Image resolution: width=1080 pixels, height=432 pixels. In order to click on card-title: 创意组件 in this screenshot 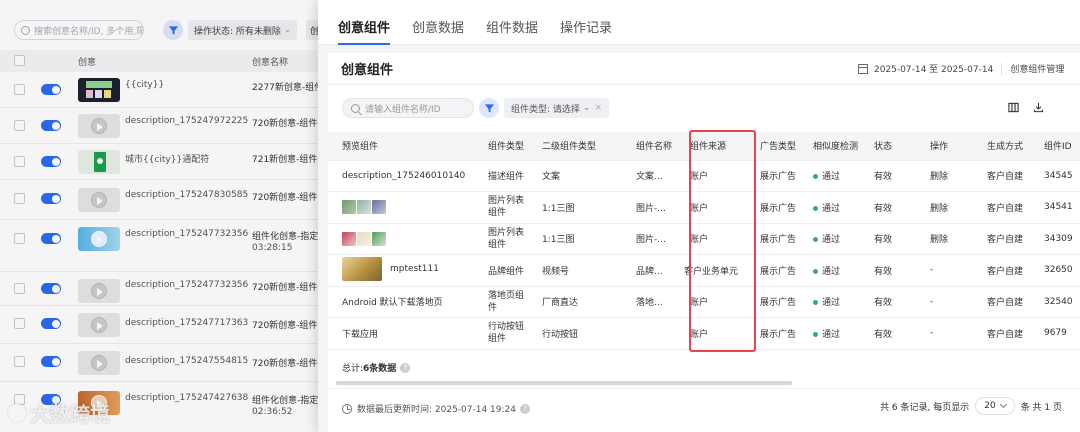, I will do `click(367, 70)`.